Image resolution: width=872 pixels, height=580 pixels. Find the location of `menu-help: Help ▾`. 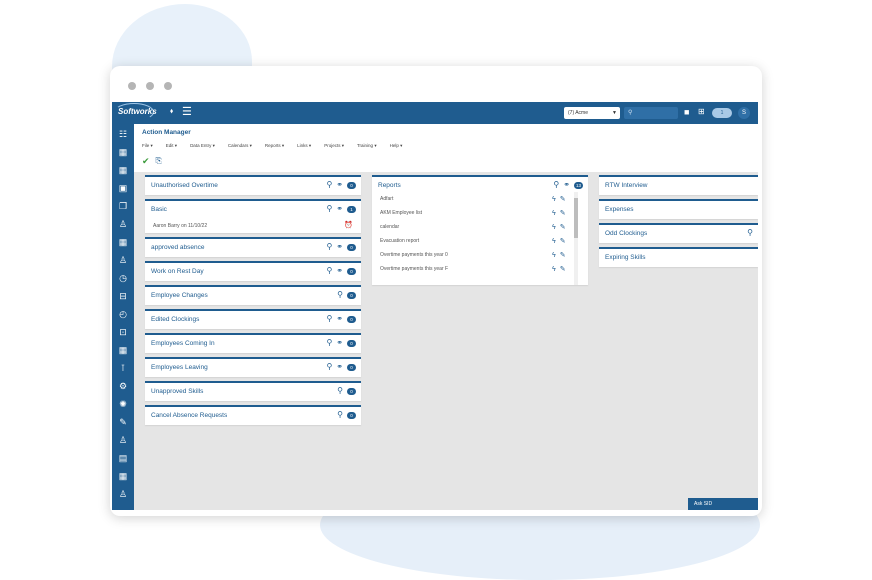

menu-help: Help ▾ is located at coordinates (396, 146).